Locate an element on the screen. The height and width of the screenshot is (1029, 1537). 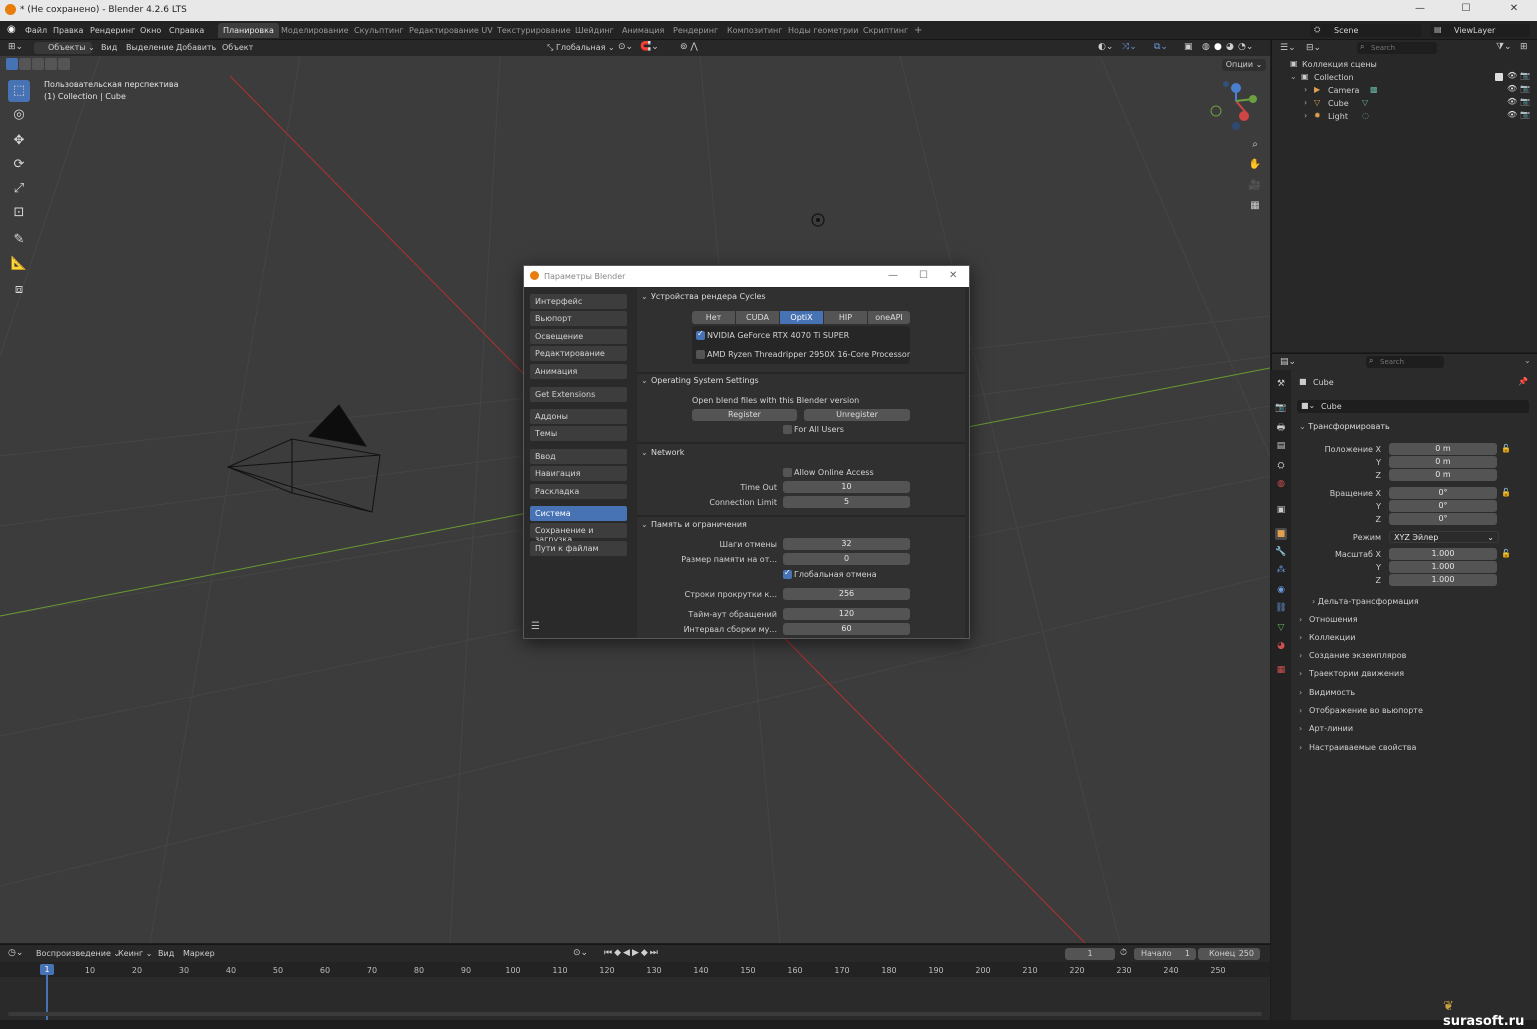
scrollback-field: 256 is located at coordinates (846, 594).